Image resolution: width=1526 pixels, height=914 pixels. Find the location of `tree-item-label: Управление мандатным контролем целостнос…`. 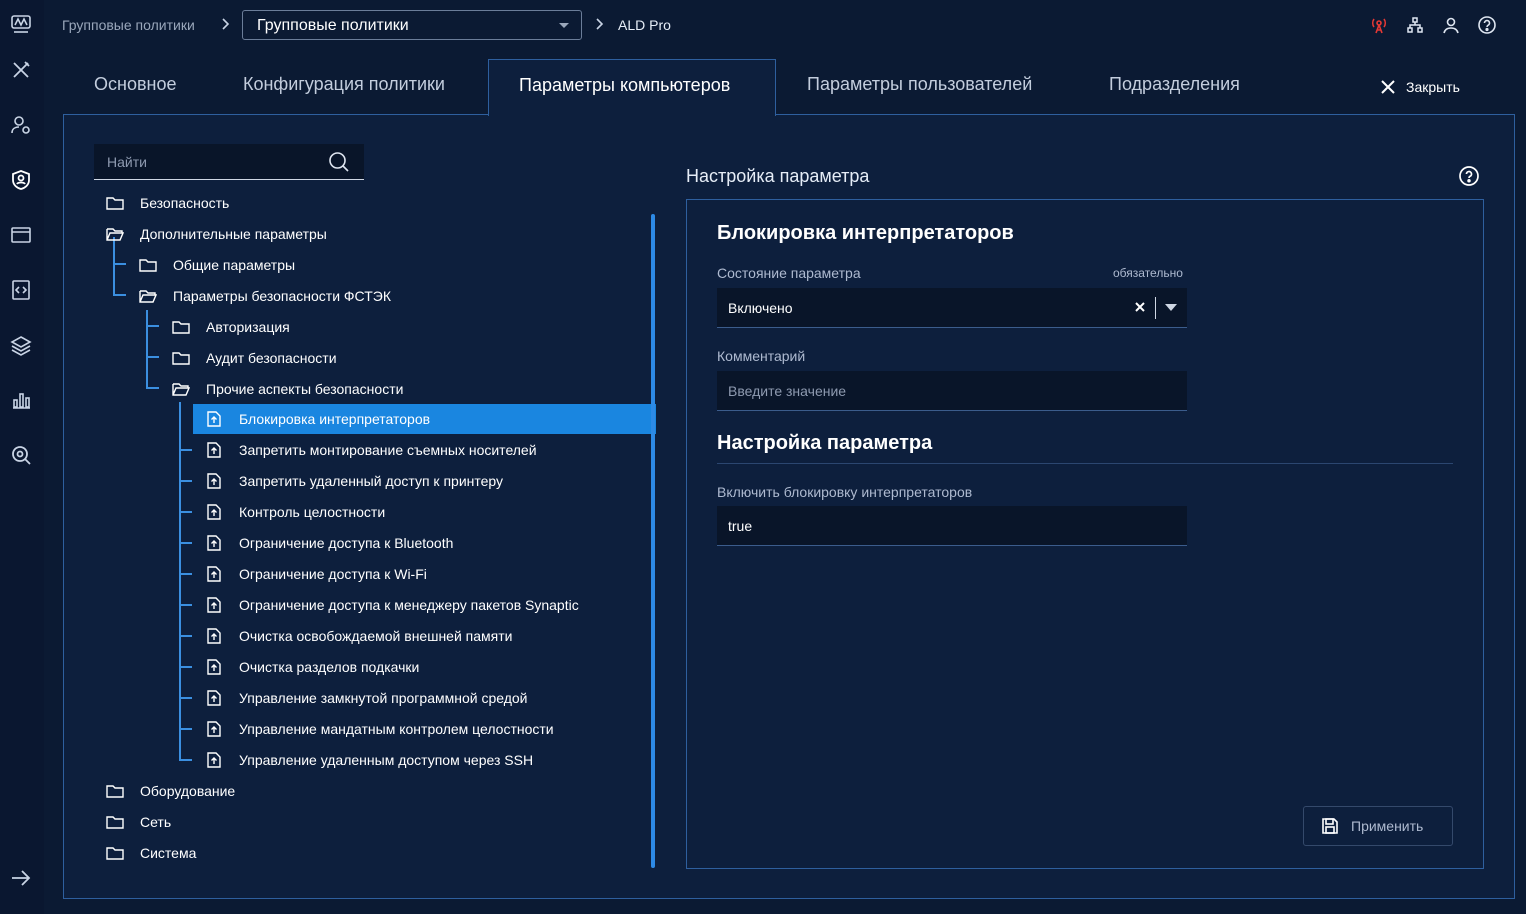

tree-item-label: Управление мандатным контролем целостнос… is located at coordinates (396, 729).